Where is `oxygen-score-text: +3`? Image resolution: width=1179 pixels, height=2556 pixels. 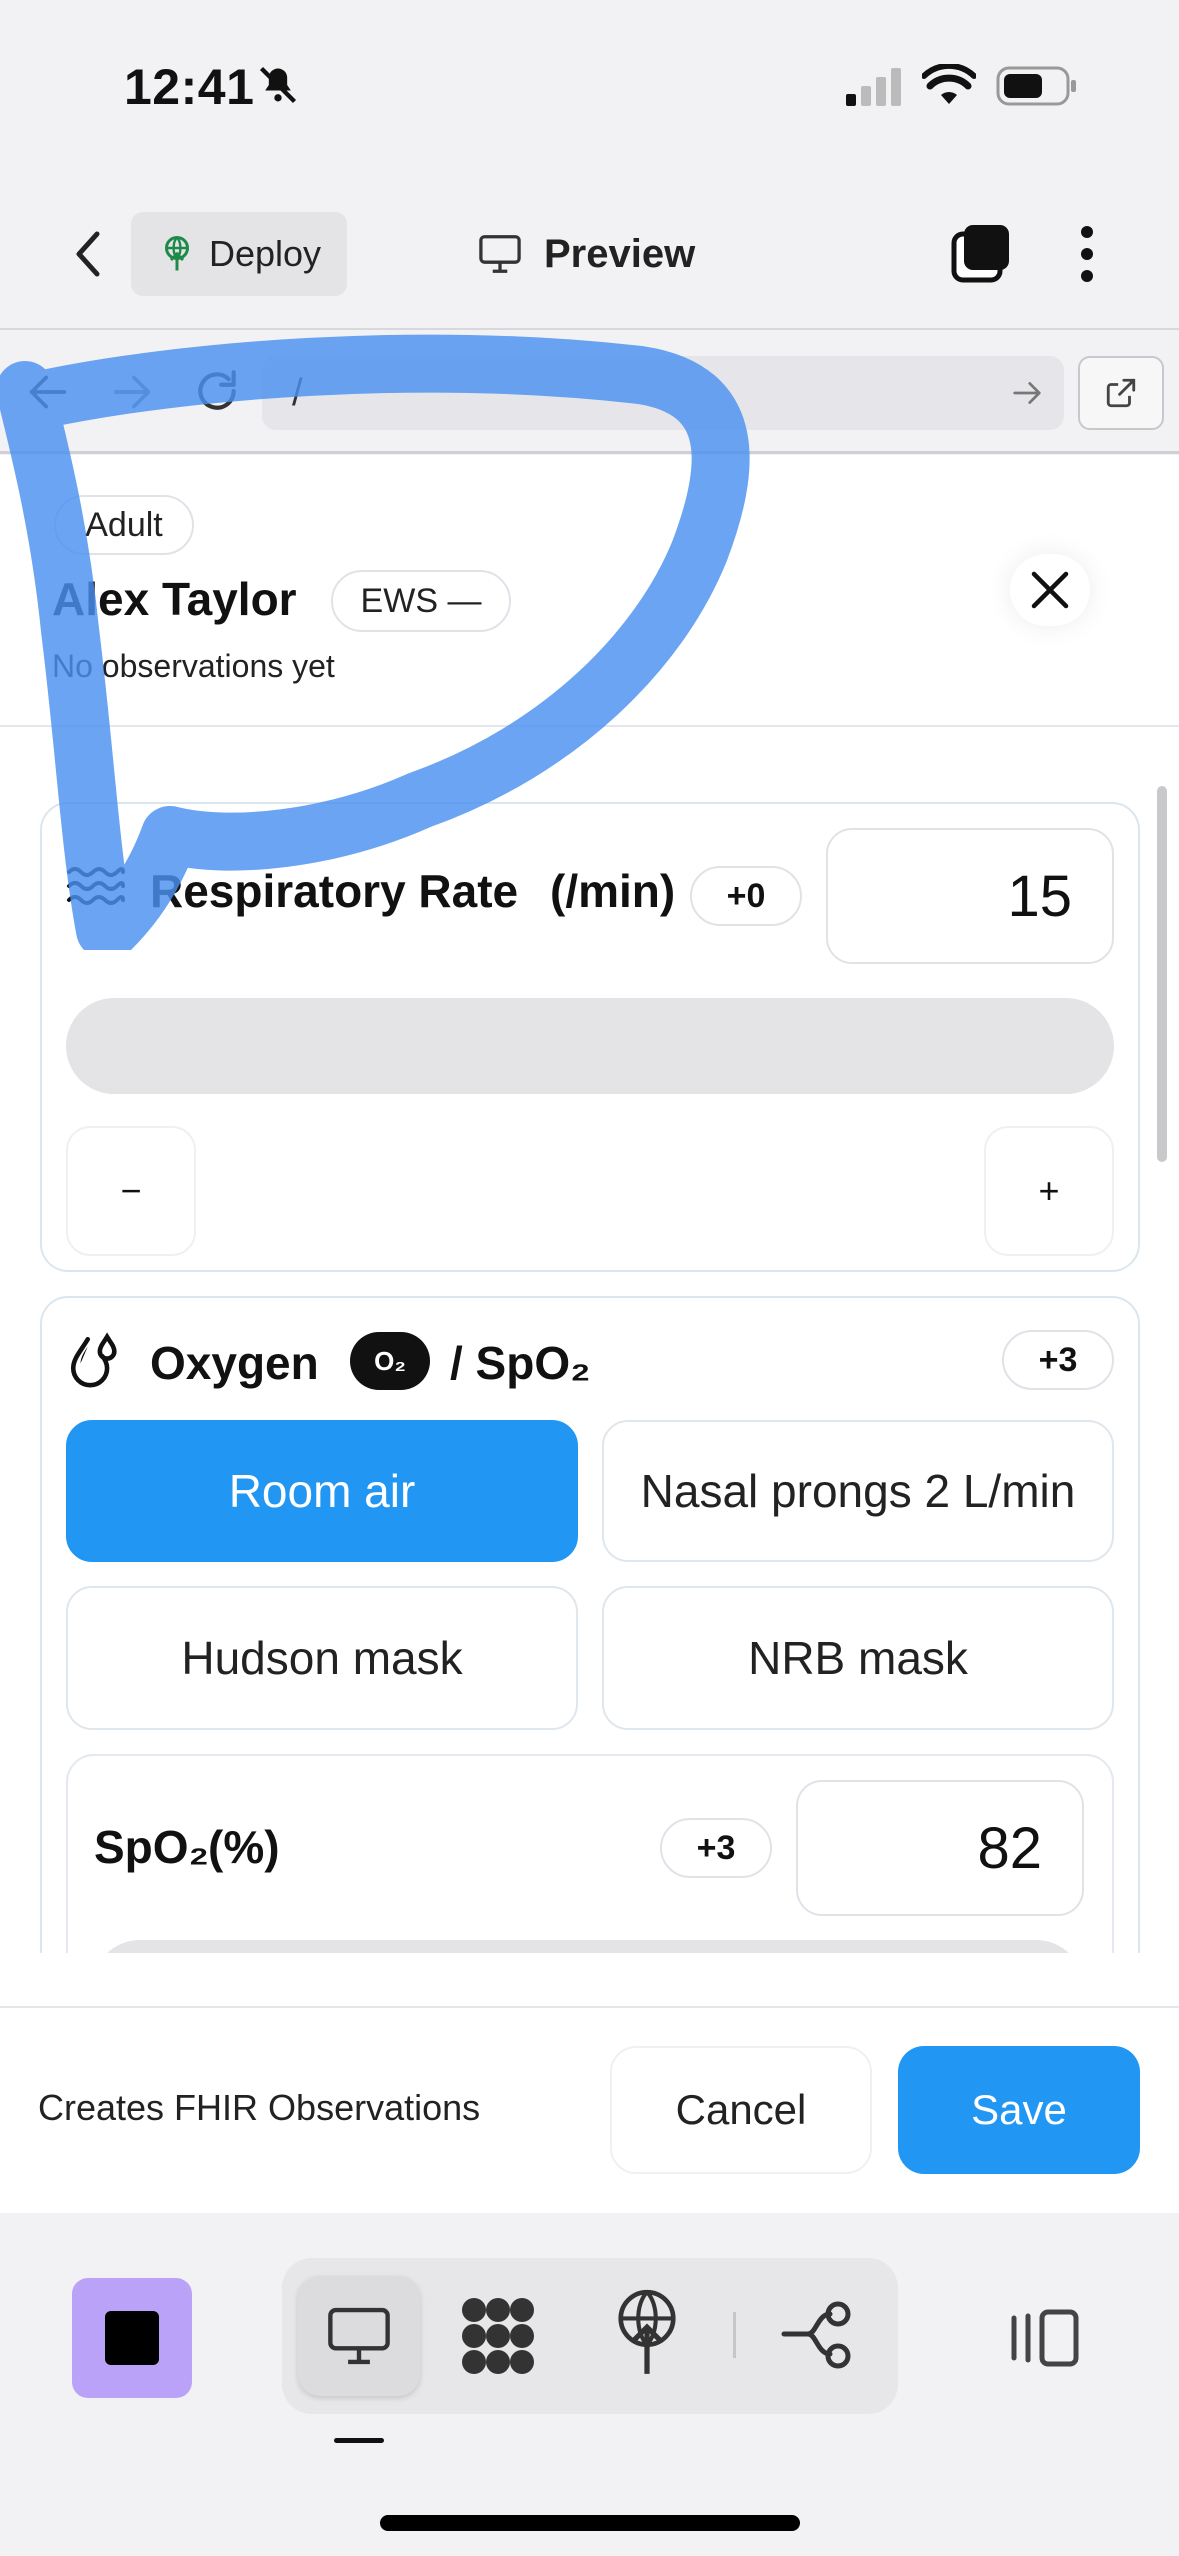 oxygen-score-text: +3 is located at coordinates (1058, 1359).